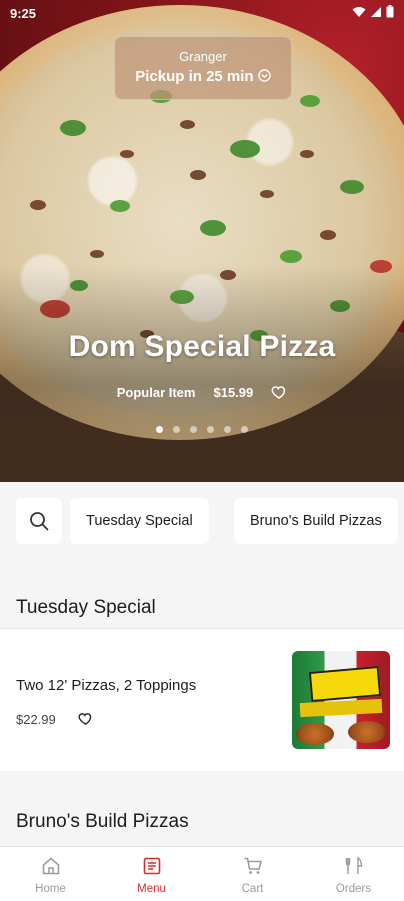 Image resolution: width=404 pixels, height=901 pixels. What do you see at coordinates (106, 685) in the screenshot?
I see `item-name: Two 12' Pizzas, 2 Toppings` at bounding box center [106, 685].